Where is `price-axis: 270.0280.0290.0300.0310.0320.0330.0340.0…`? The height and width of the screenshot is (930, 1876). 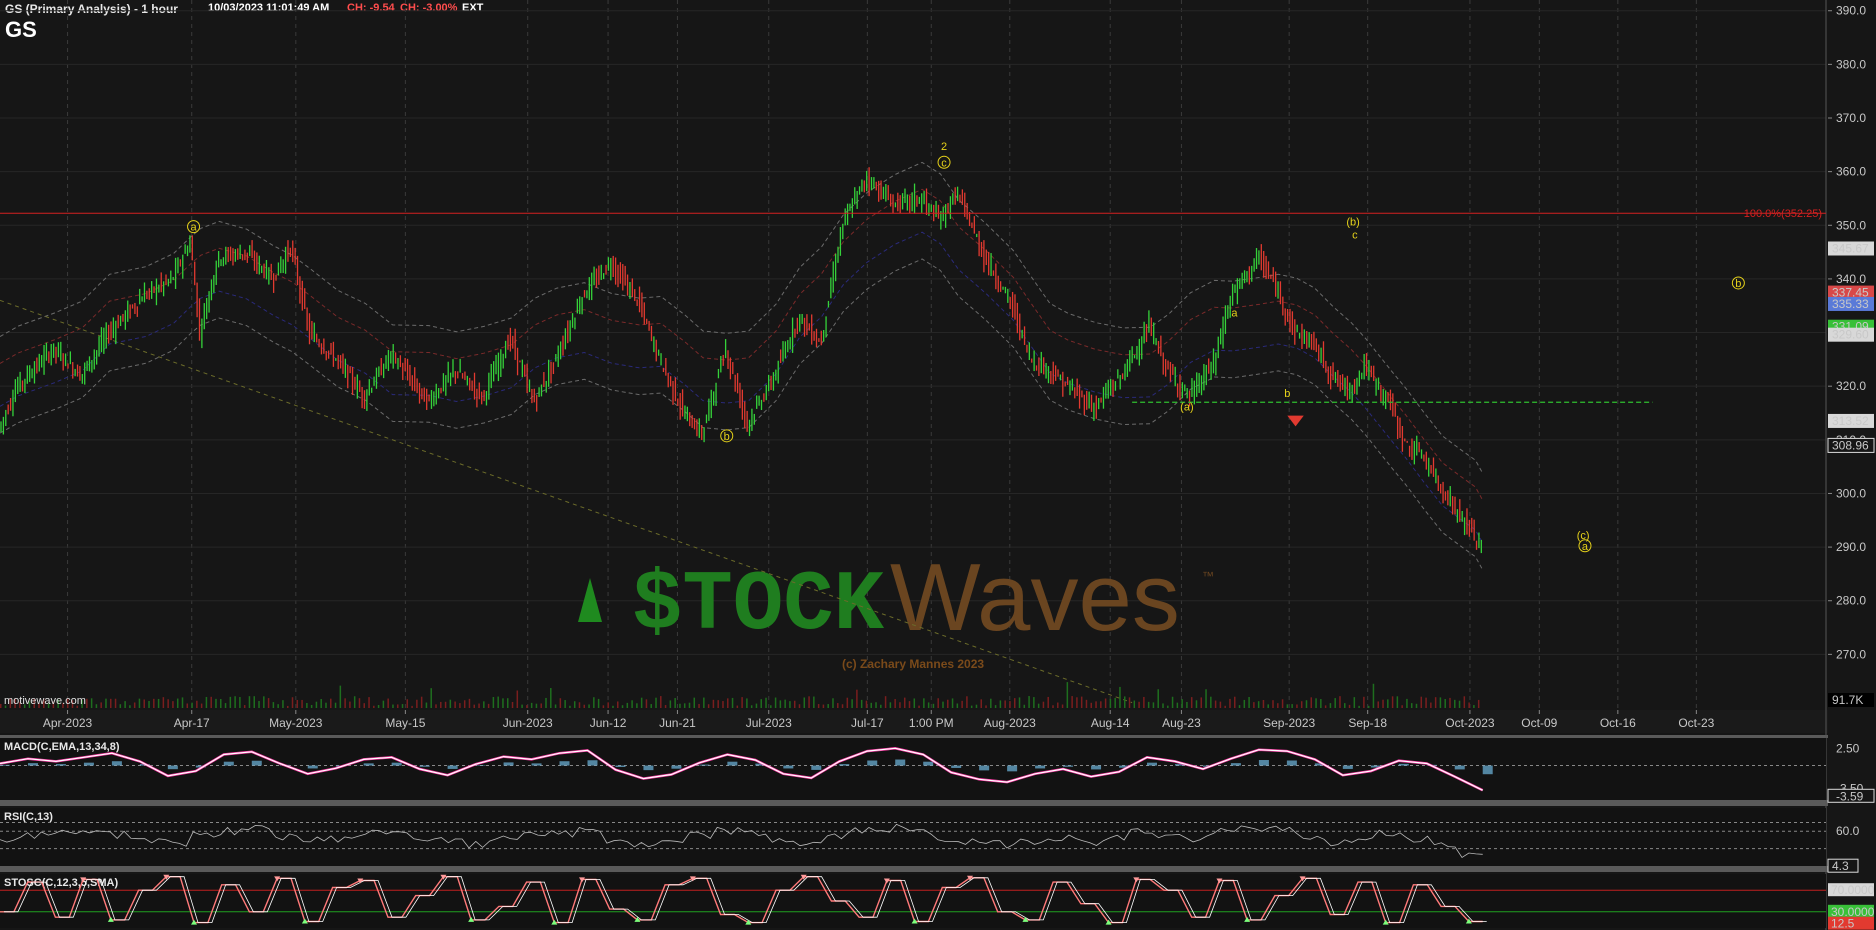 price-axis: 270.0280.0290.0300.0310.0320.0330.0340.0… is located at coordinates (1851, 465).